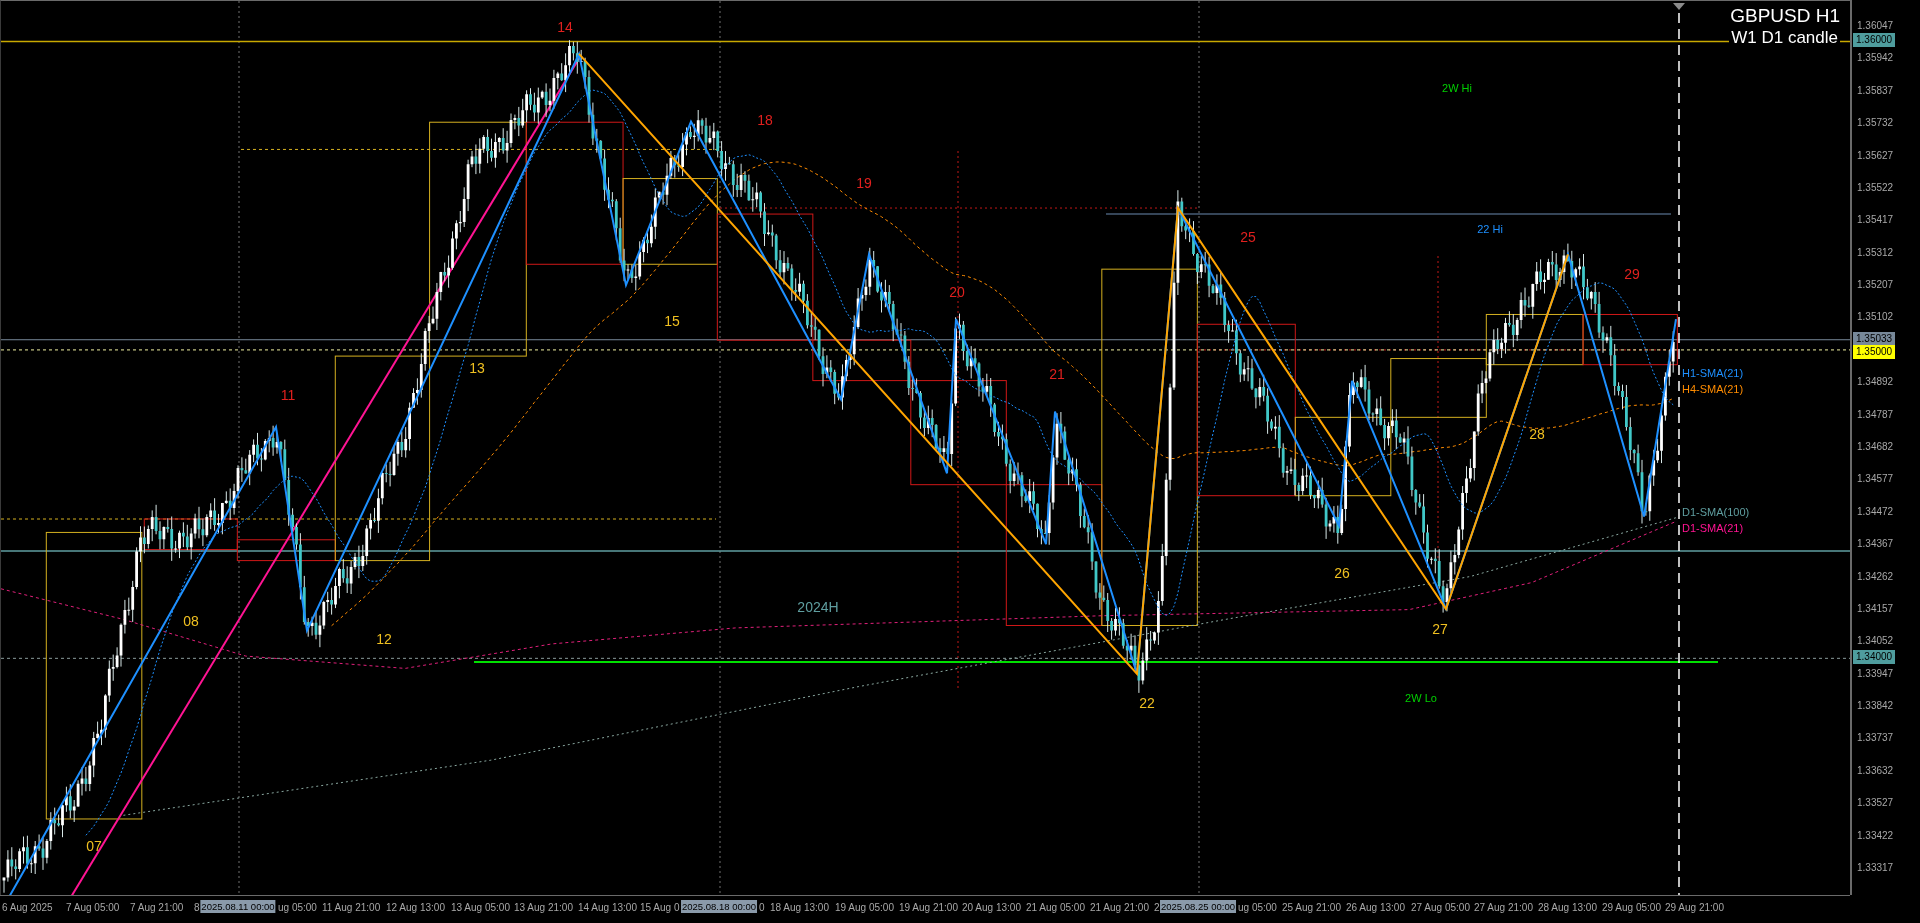  Describe the element at coordinates (1713, 528) in the screenshot. I see `indicator-label: D1-SMA(21)` at that location.